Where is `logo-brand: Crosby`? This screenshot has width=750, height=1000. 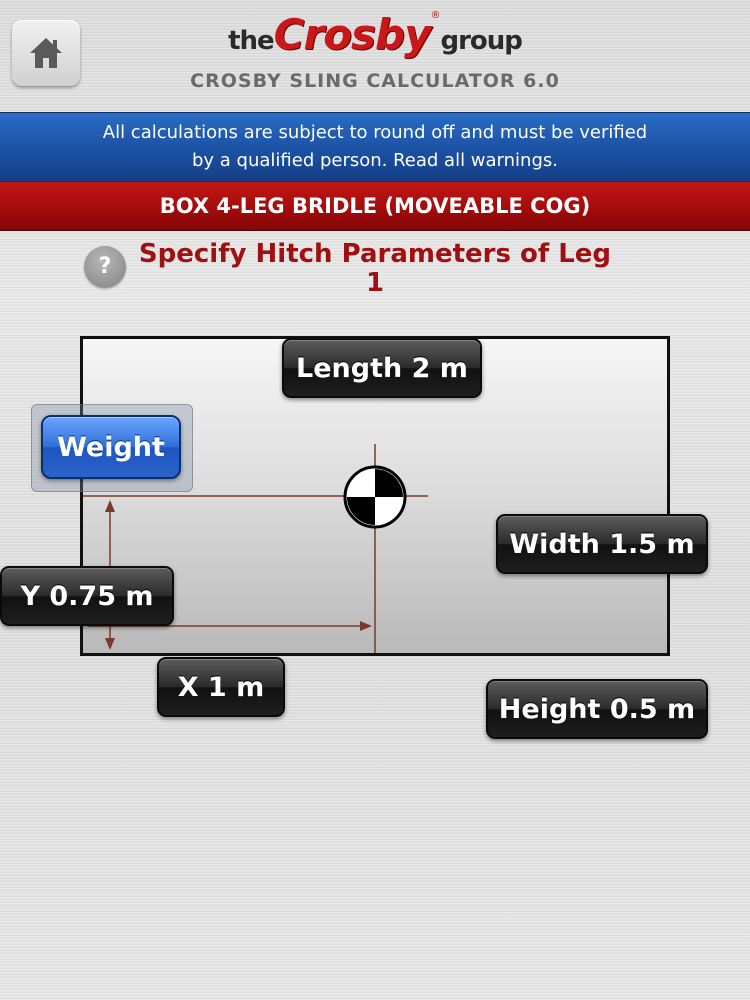 logo-brand: Crosby is located at coordinates (352, 34).